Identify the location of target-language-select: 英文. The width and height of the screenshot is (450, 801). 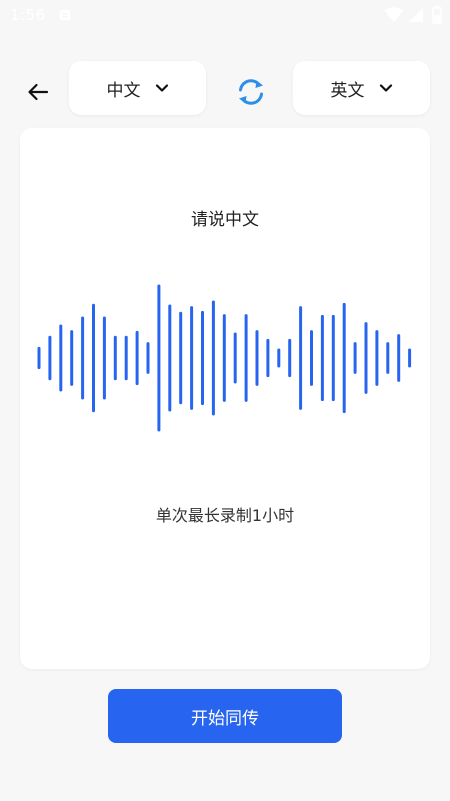
(361, 88).